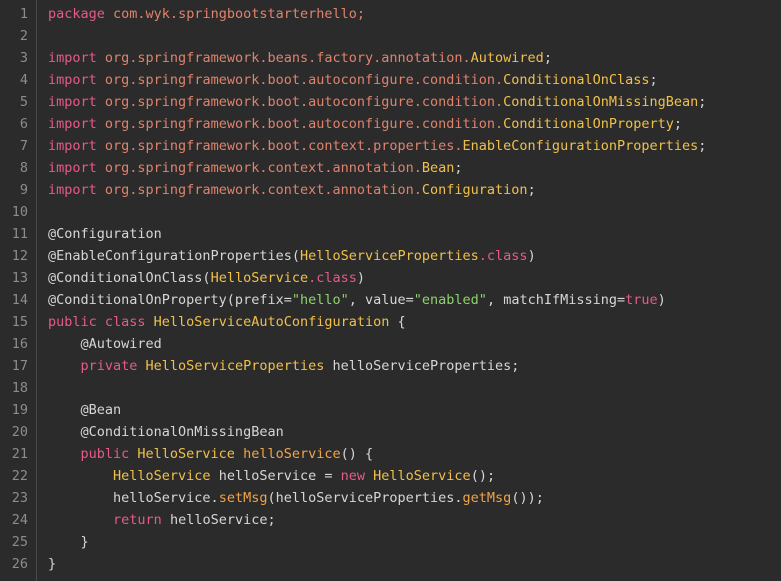 The width and height of the screenshot is (781, 581). I want to click on code-token: @Configuration, so click(105, 234).